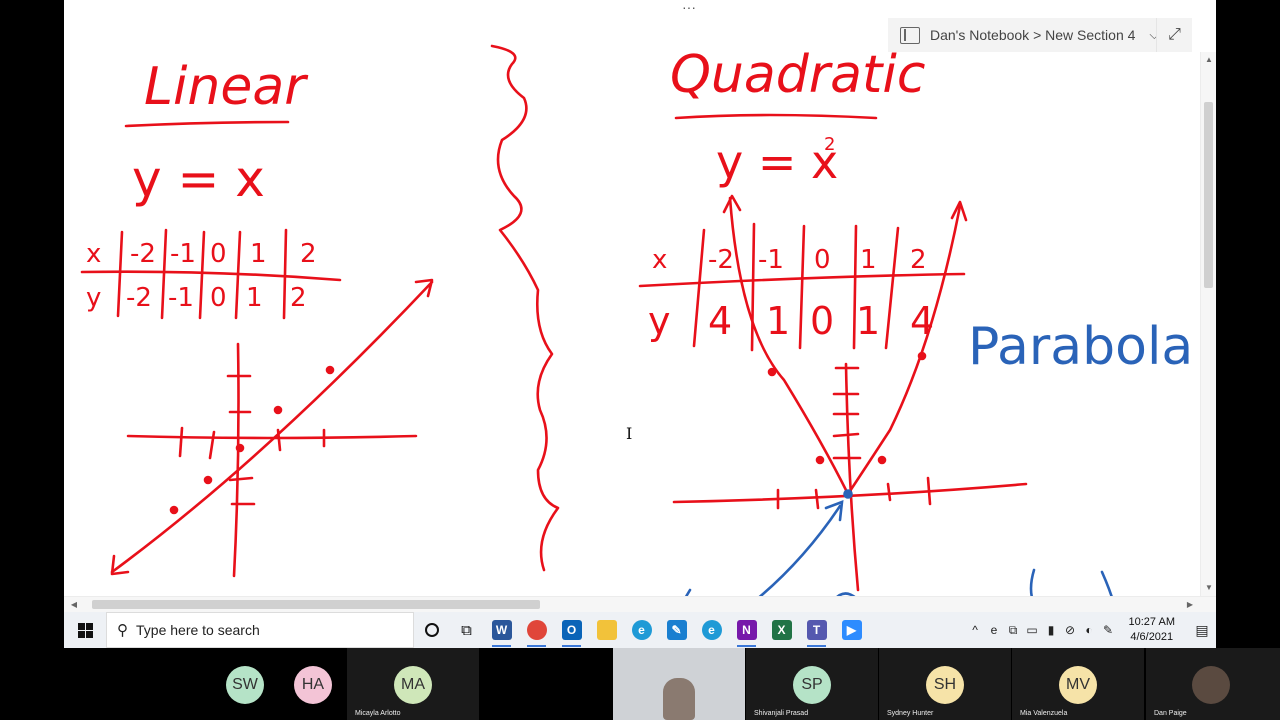  I want to click on file-explorer-icon, so click(606, 630).